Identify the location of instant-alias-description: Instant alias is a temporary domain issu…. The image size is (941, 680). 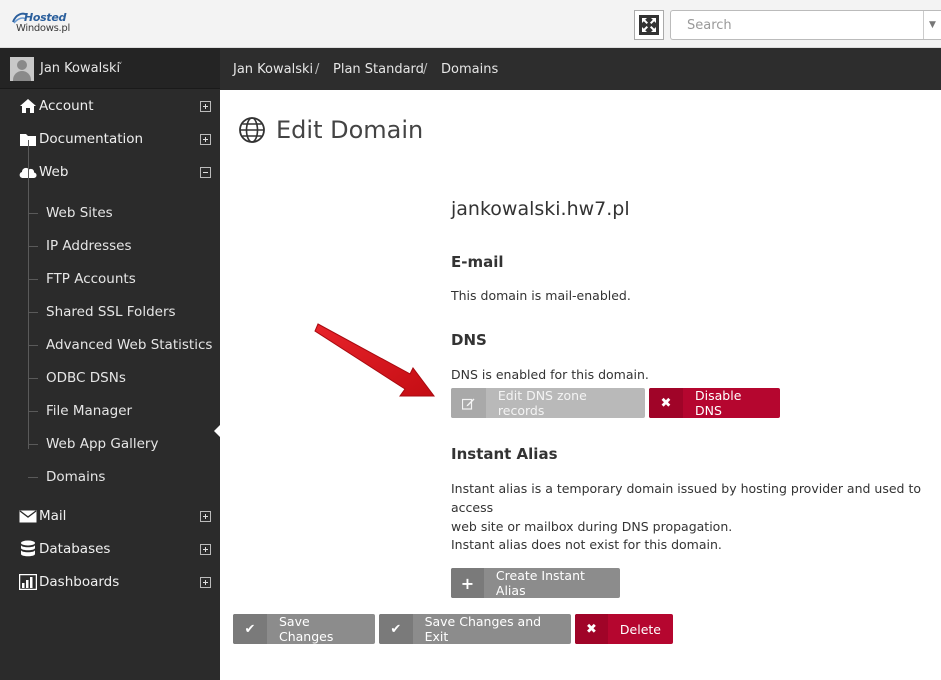
(696, 507).